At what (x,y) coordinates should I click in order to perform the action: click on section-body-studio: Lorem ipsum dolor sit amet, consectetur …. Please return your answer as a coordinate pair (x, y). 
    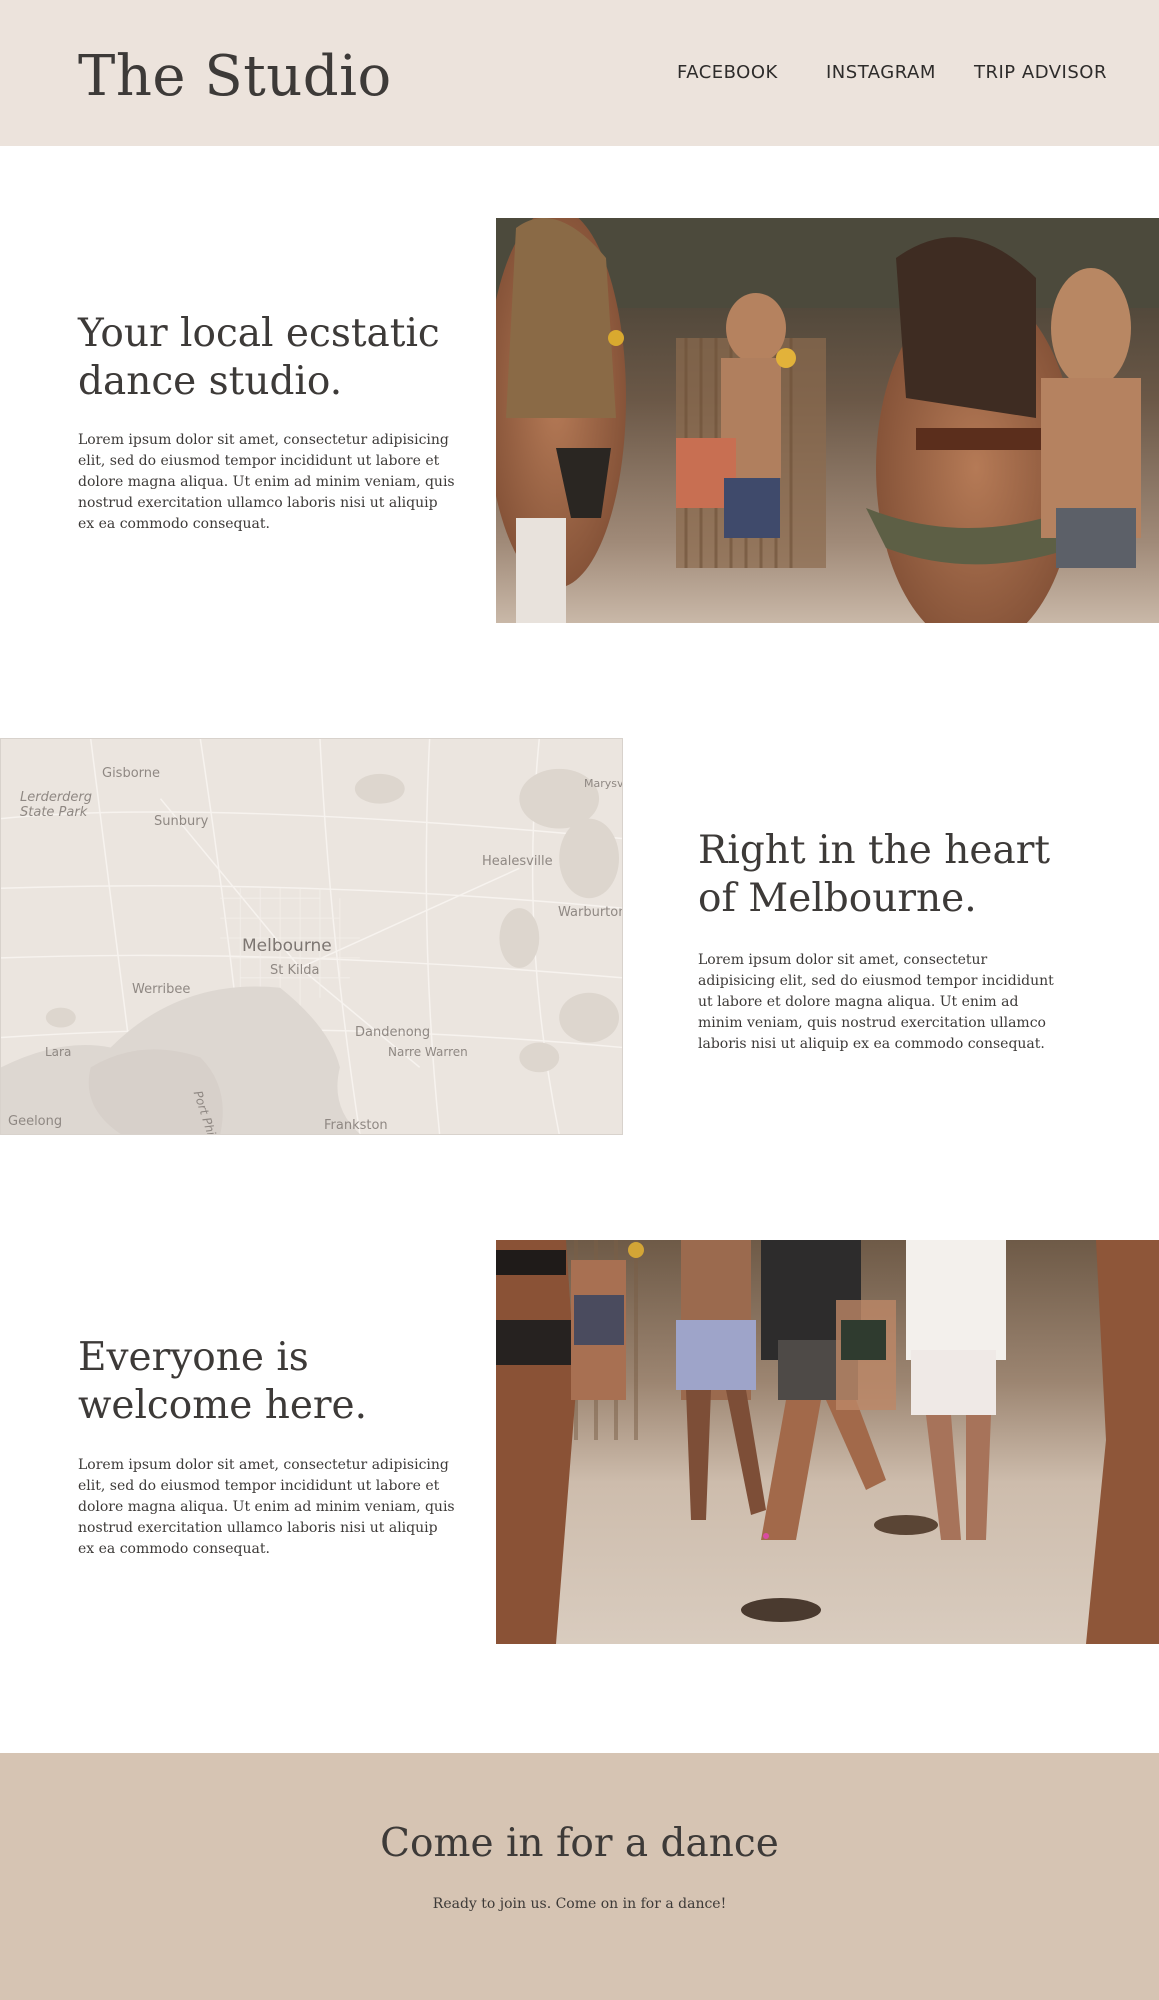
    Looking at the image, I should click on (266, 482).